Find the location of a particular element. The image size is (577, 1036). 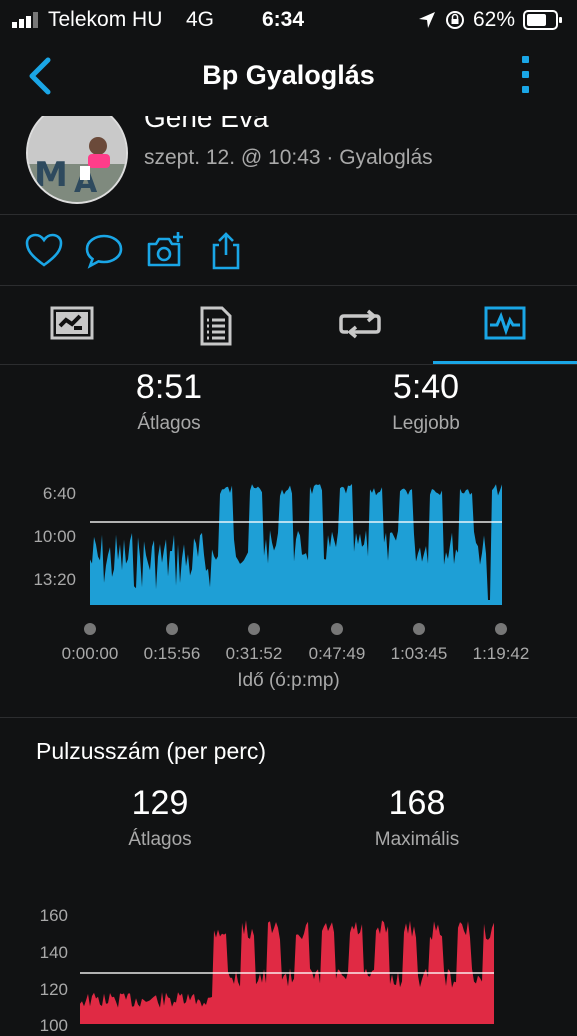

nav-bar: Bp Gyaloglás is located at coordinates (288, 77).